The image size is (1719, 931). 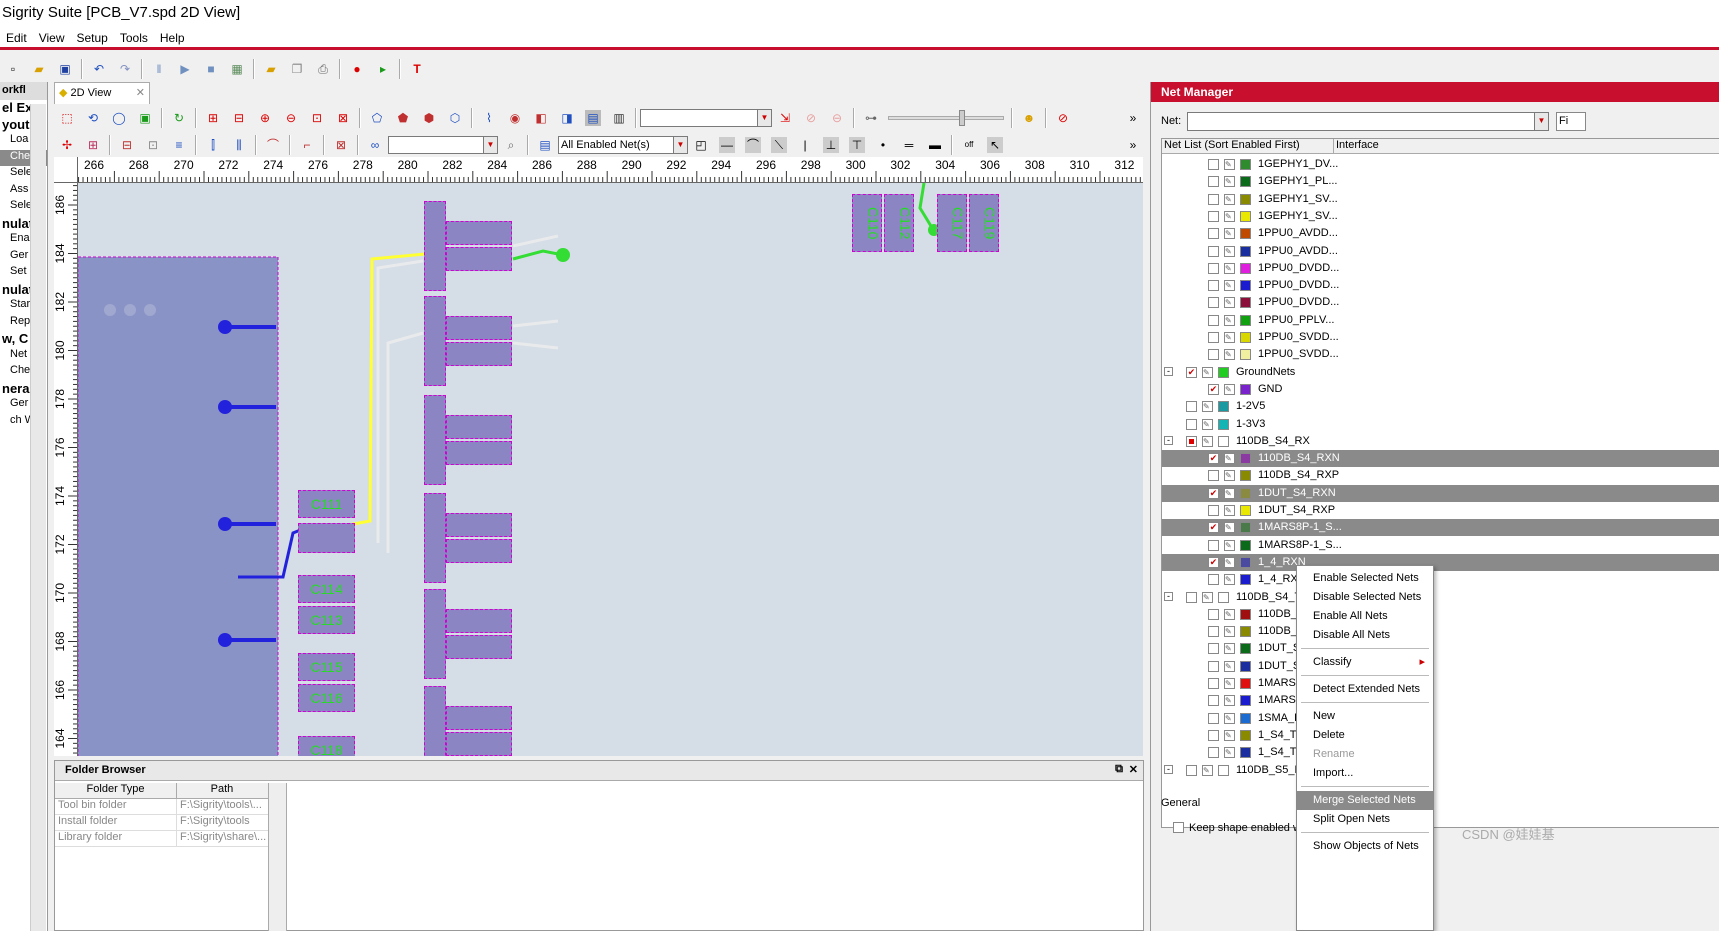 I want to click on resistor-pack, so click(x=435, y=721).